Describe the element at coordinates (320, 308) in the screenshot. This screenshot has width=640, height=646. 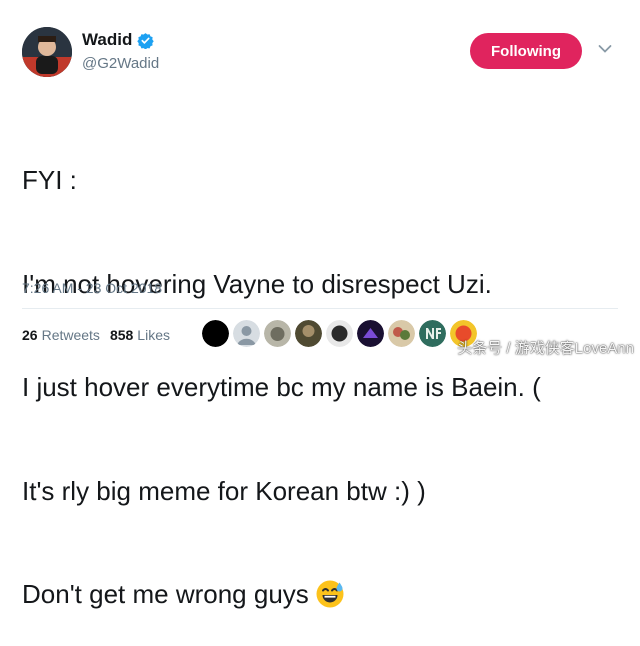
I see `divider` at that location.